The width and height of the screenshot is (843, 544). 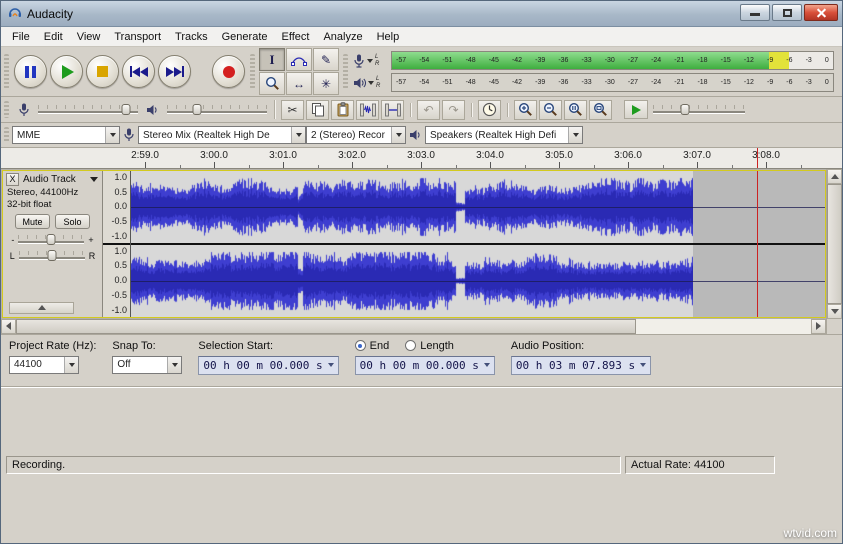 What do you see at coordinates (834, 311) in the screenshot?
I see `scroll-down-button` at bounding box center [834, 311].